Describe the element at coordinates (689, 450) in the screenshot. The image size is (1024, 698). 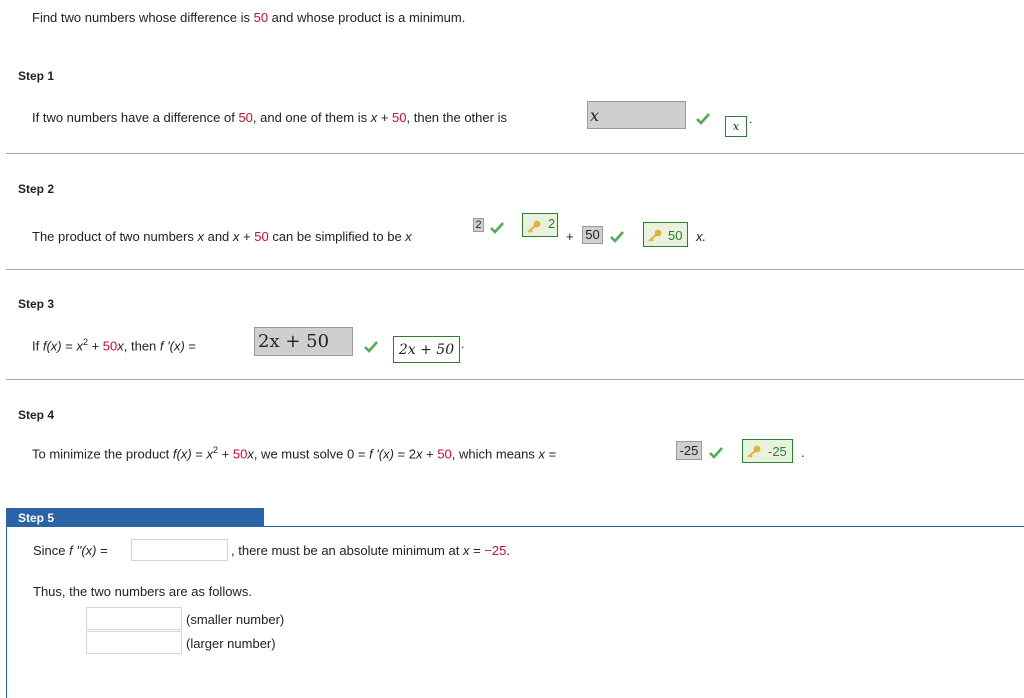
I see `step4-answer-field: -25` at that location.